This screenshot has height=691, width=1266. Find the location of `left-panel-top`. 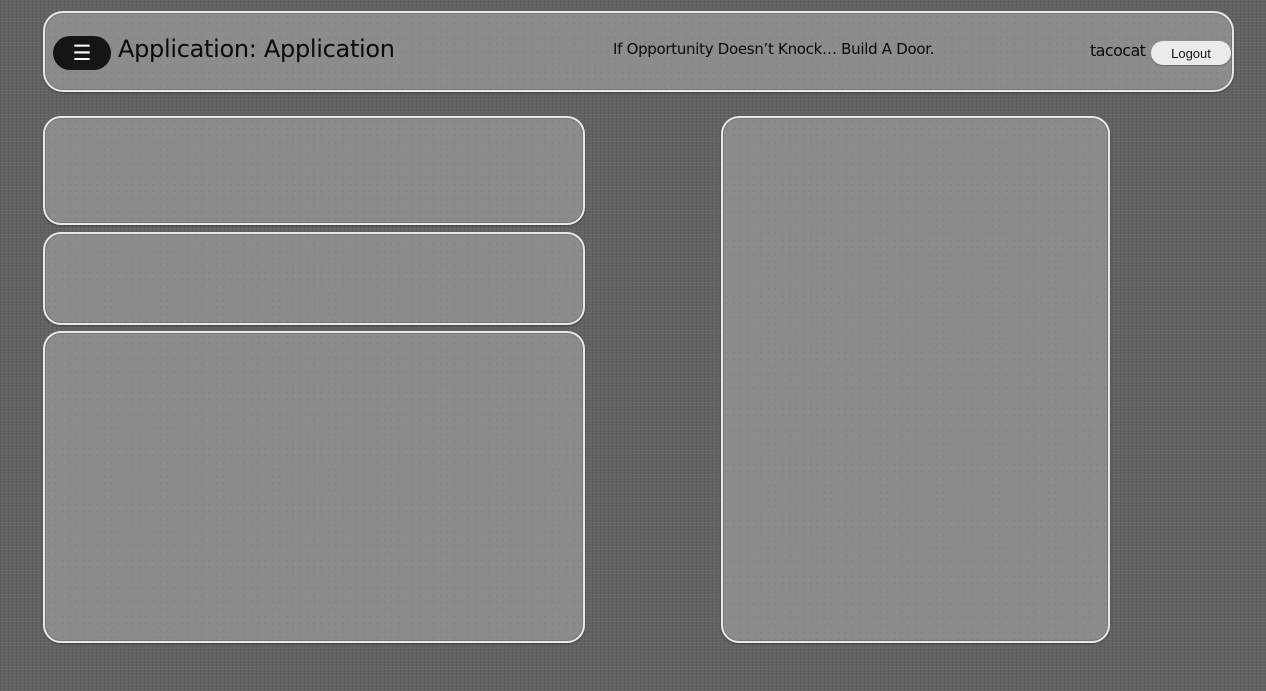

left-panel-top is located at coordinates (314, 170).